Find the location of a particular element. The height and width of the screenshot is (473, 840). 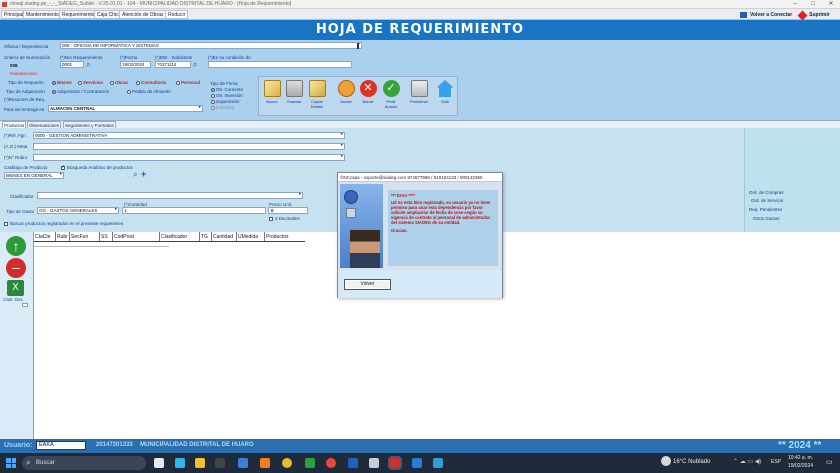

pedir-autoriz-button: ✓ Pedir Autoriz is located at coordinates (391, 96).